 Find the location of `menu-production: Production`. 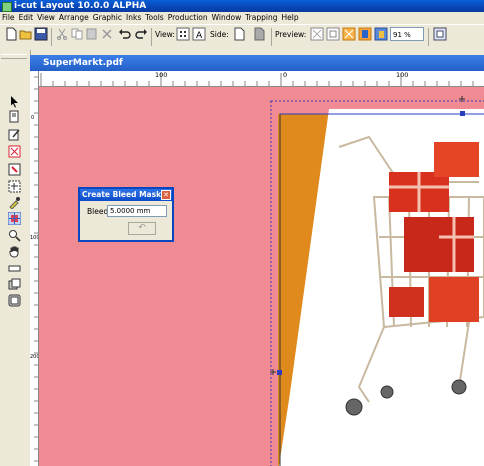

menu-production: Production is located at coordinates (188, 18).